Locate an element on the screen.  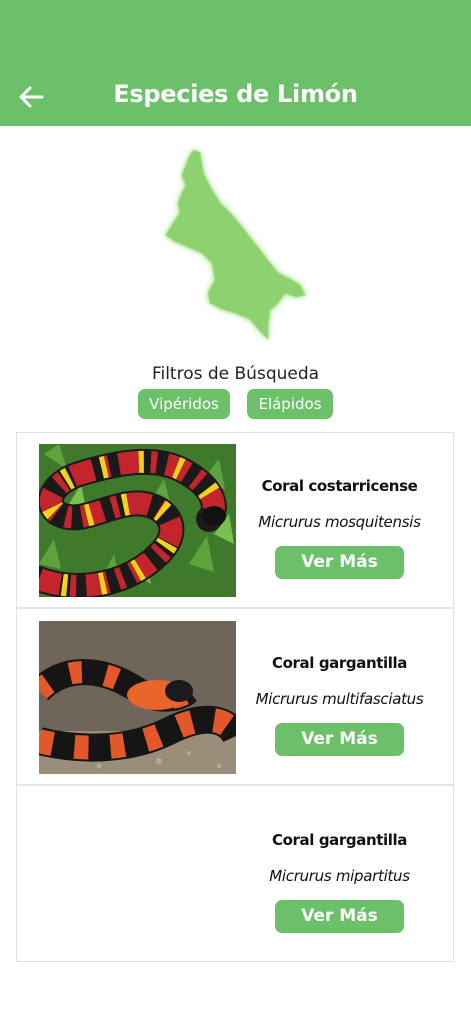
filter-chip-elapidos: Elápidos is located at coordinates (290, 404).